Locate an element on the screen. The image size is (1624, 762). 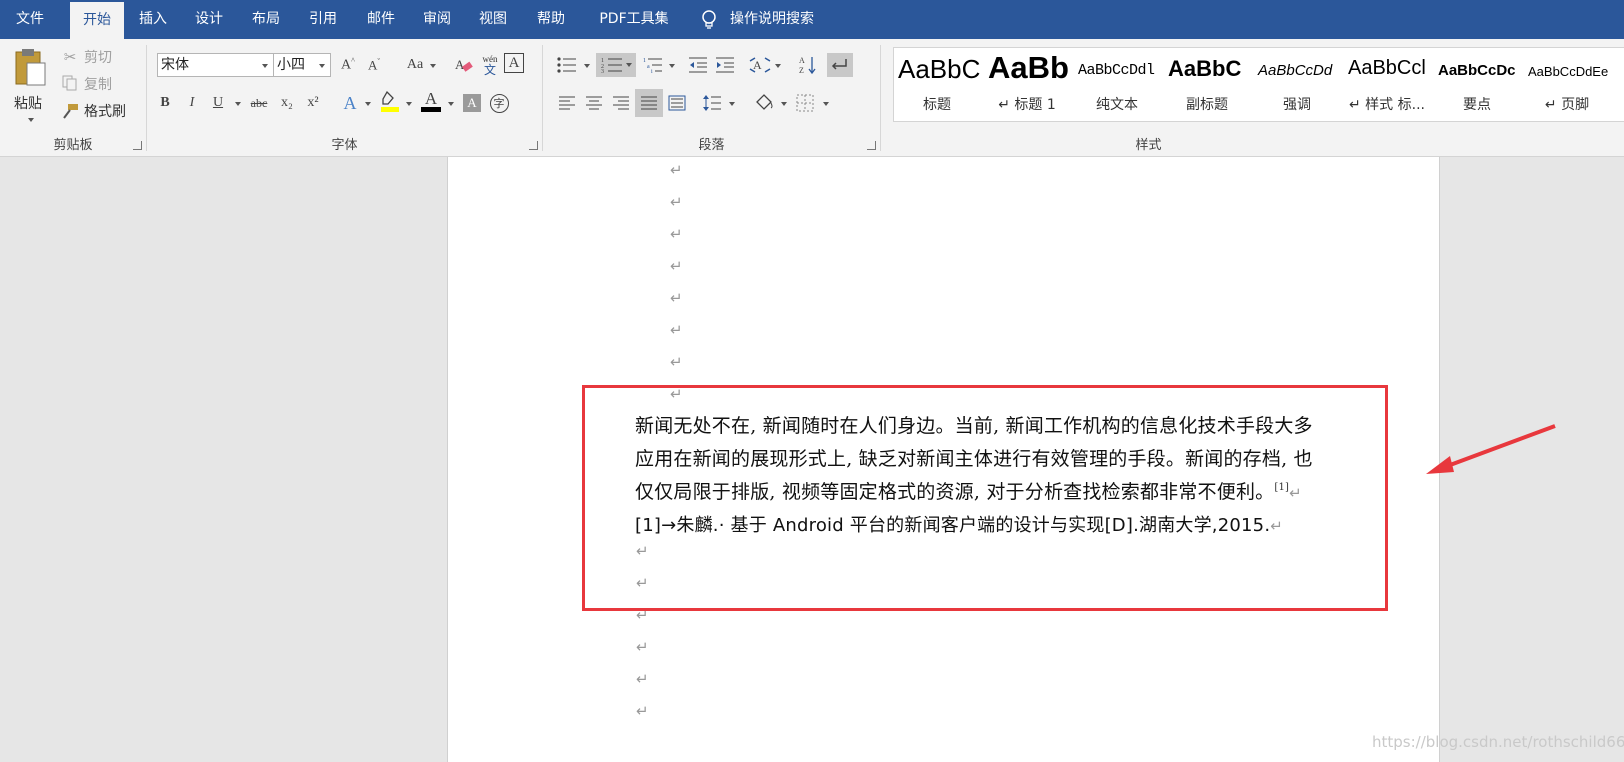
subscript-button: x₂ is located at coordinates (287, 103).